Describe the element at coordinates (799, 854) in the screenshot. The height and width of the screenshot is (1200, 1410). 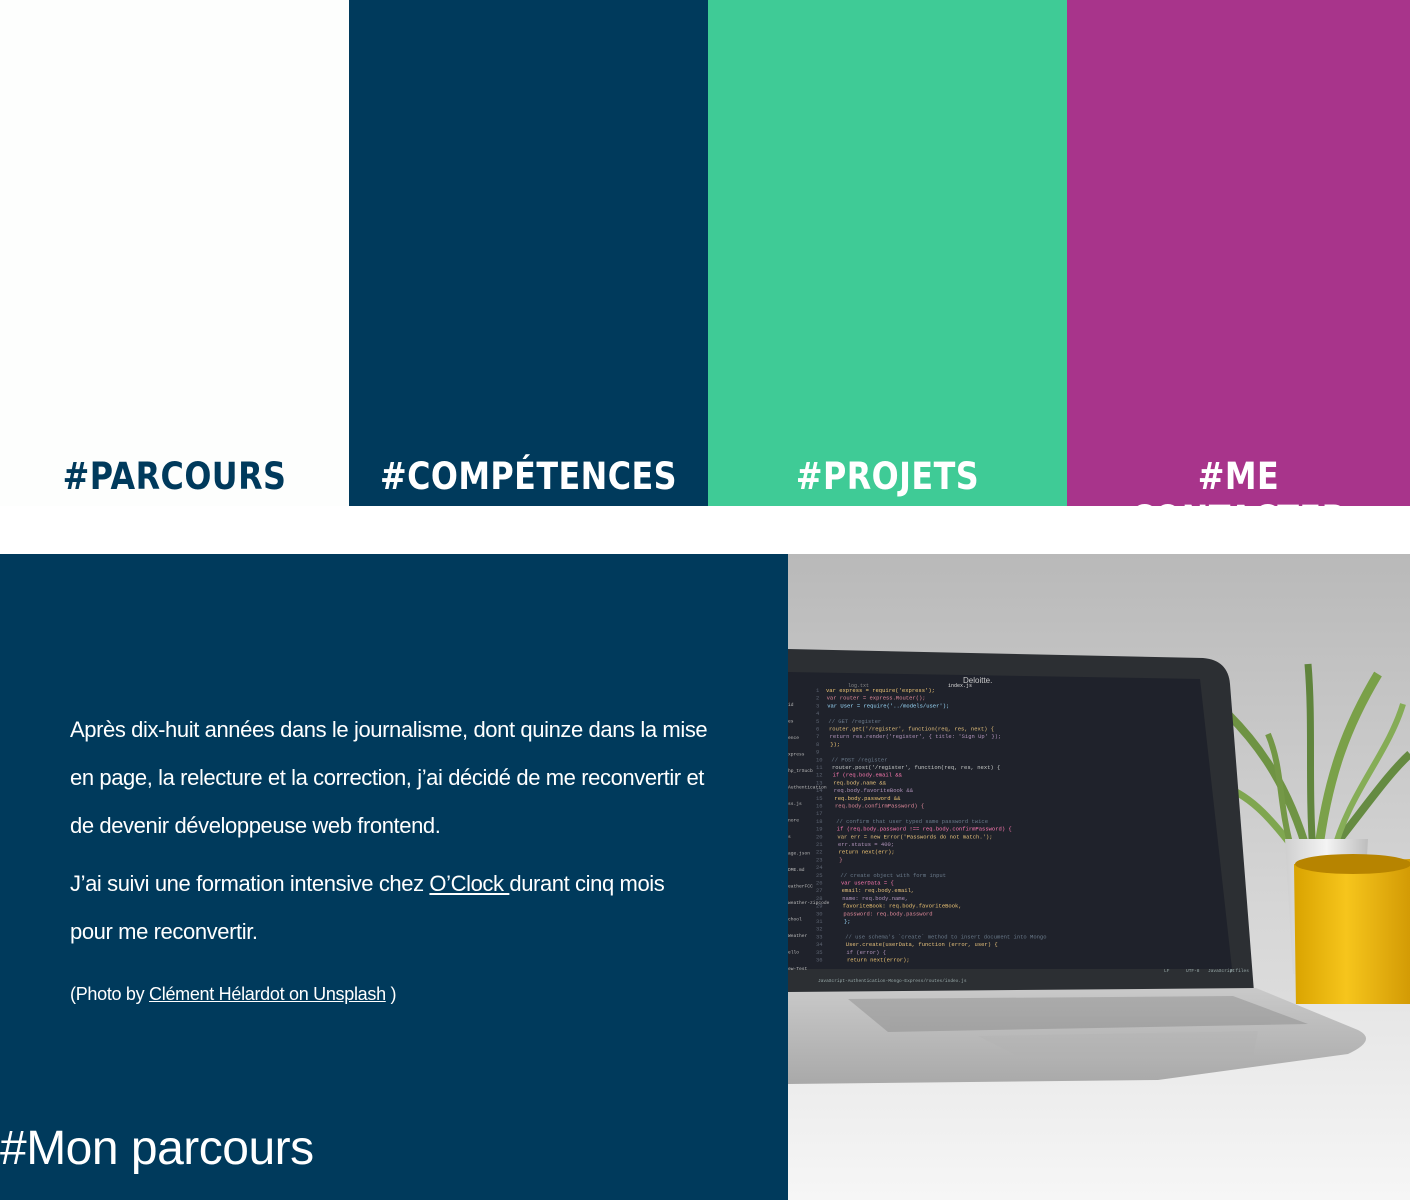
I see `sidebar-file: age.json` at that location.